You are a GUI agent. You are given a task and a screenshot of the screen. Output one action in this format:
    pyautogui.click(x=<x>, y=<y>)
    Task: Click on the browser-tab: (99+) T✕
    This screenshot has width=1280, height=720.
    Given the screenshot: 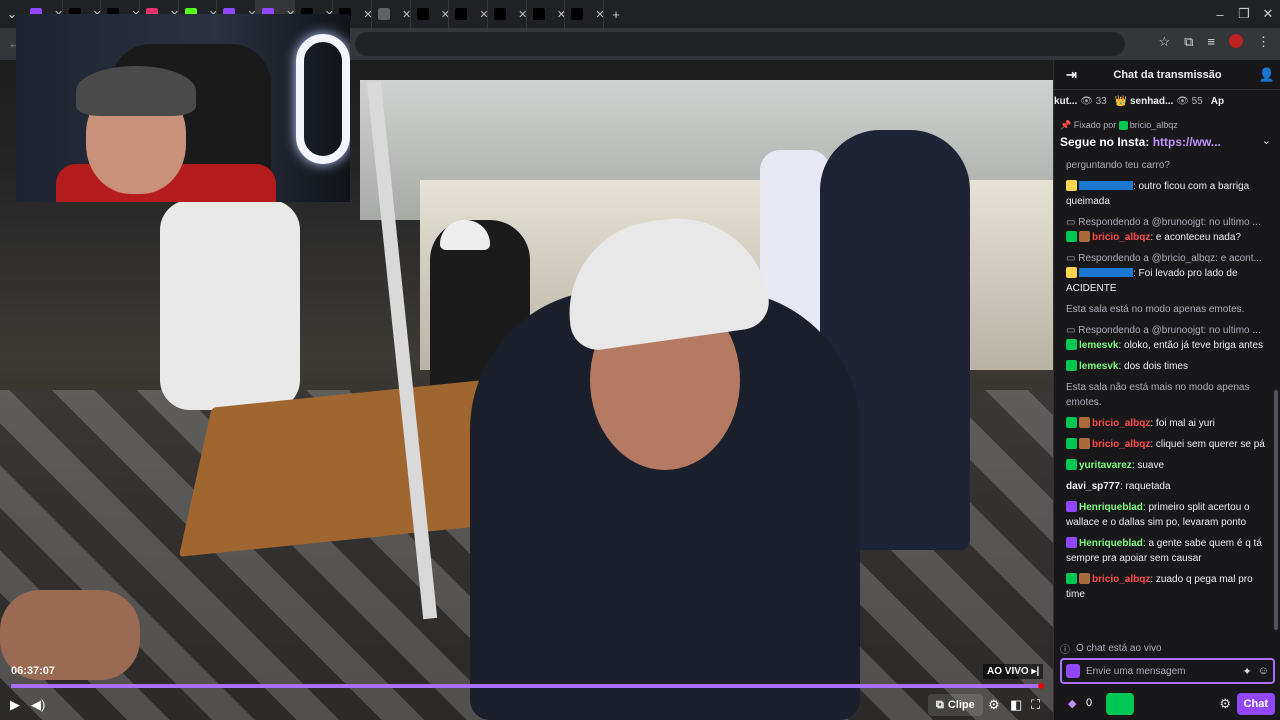 What is the action you would take?
    pyautogui.click(x=546, y=14)
    